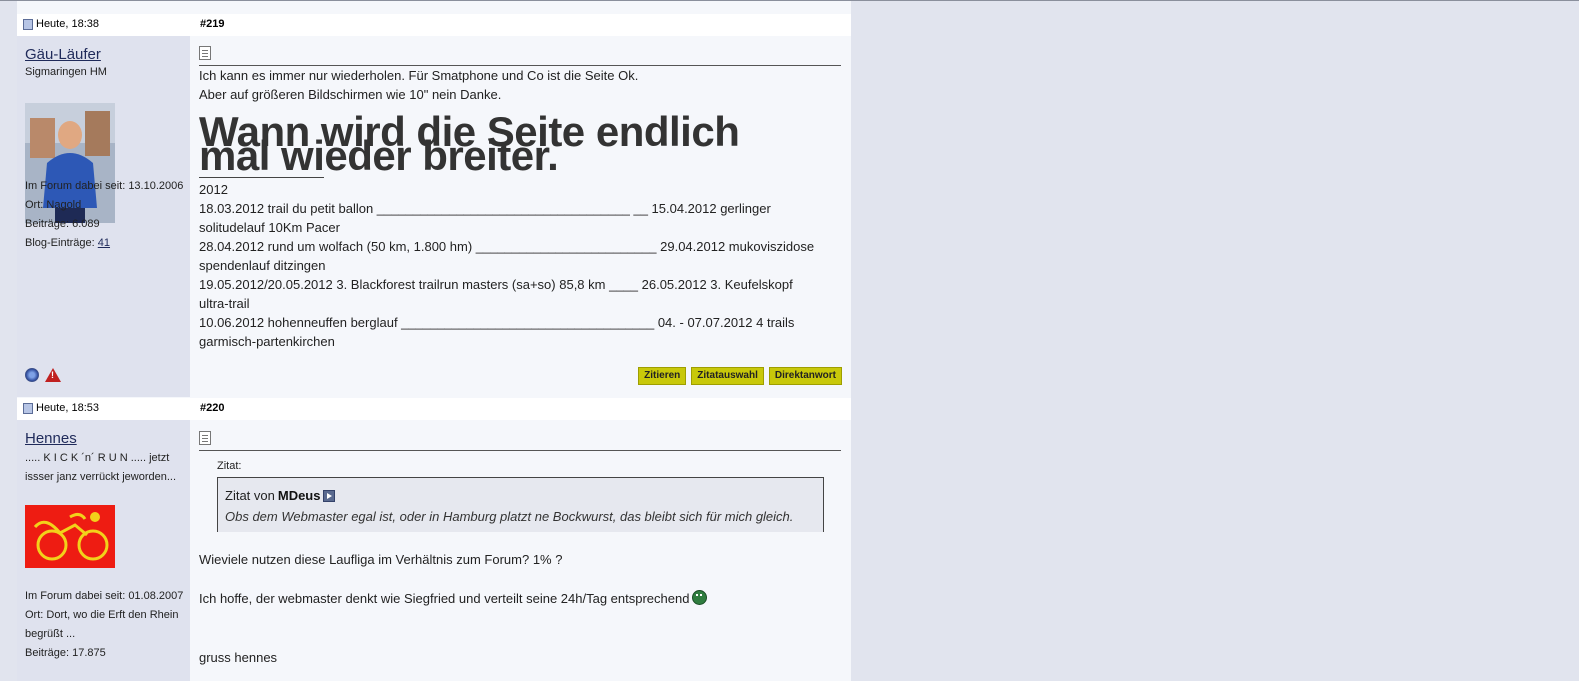  Describe the element at coordinates (97, 458) in the screenshot. I see `user-title: ..... K I C K ´n´ R U N ..... jetzt` at that location.